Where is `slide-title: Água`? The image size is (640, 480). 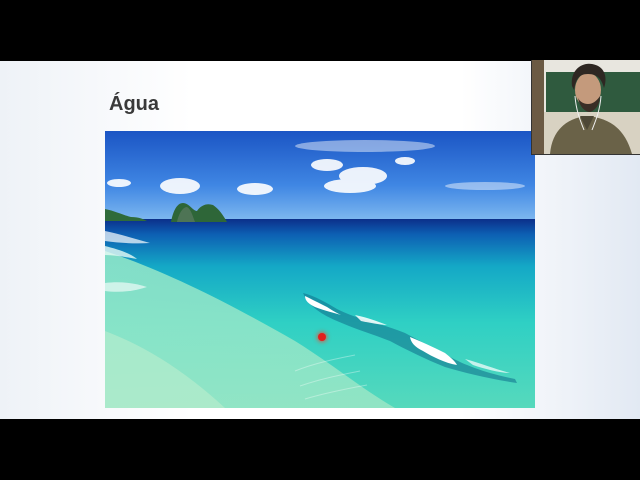 slide-title: Água is located at coordinates (134, 104).